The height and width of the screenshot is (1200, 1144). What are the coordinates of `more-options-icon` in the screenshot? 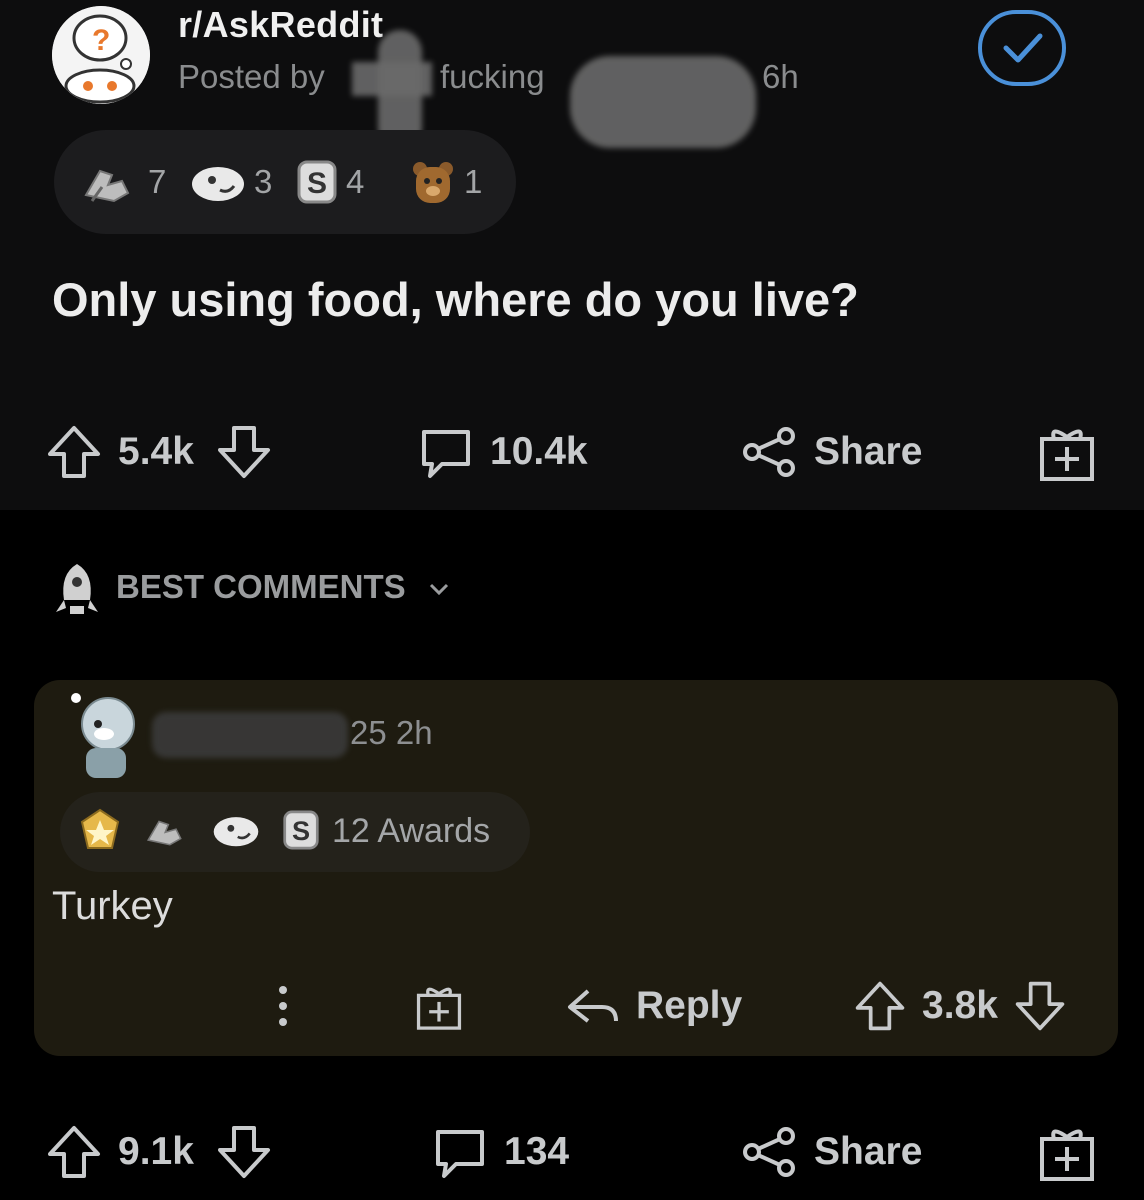 It's located at (283, 1006).